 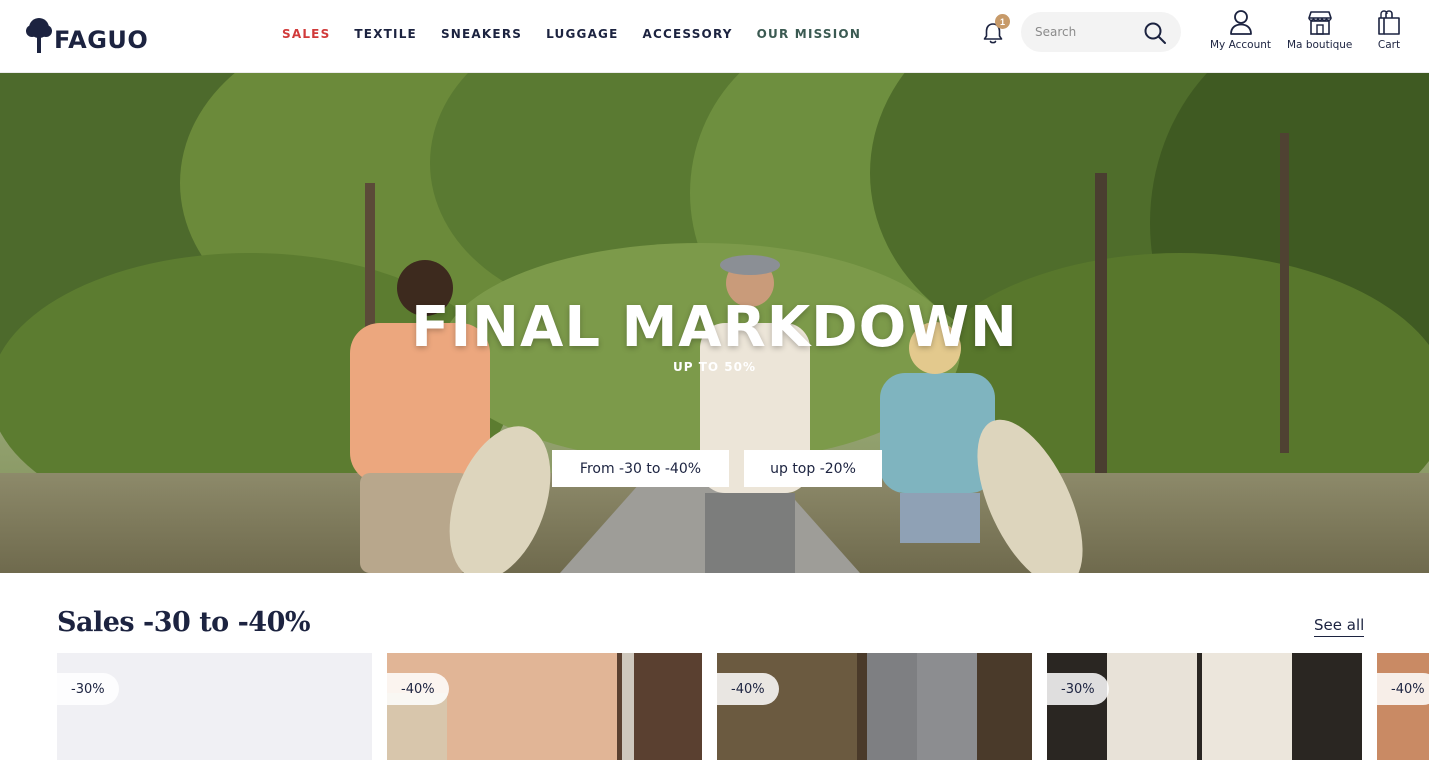 I want to click on shopping-bag-icon, so click(x=1389, y=22).